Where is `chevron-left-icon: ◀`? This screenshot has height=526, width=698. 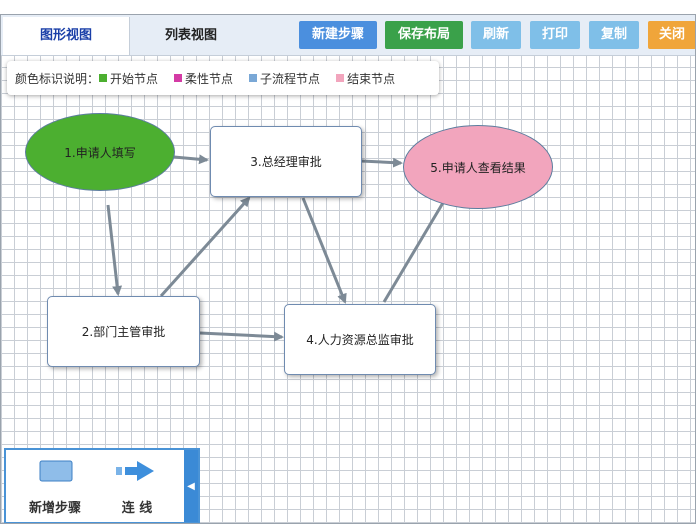 chevron-left-icon: ◀ is located at coordinates (191, 486).